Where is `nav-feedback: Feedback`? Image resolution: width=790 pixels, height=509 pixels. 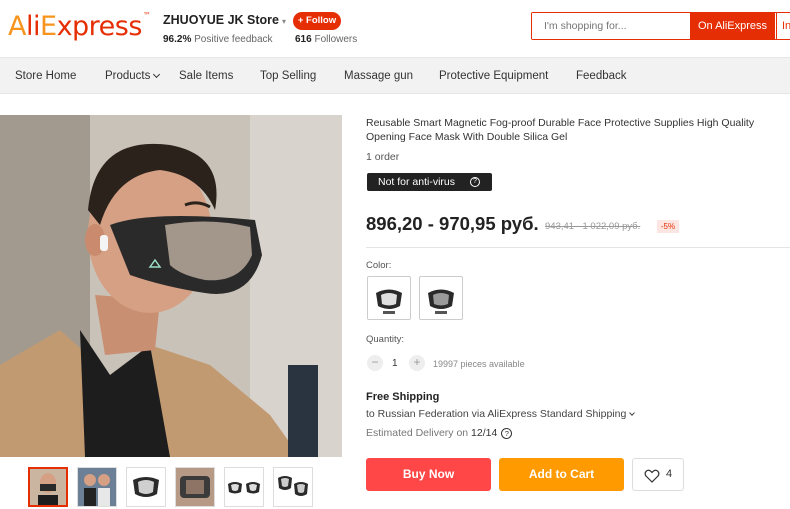 nav-feedback: Feedback is located at coordinates (601, 76).